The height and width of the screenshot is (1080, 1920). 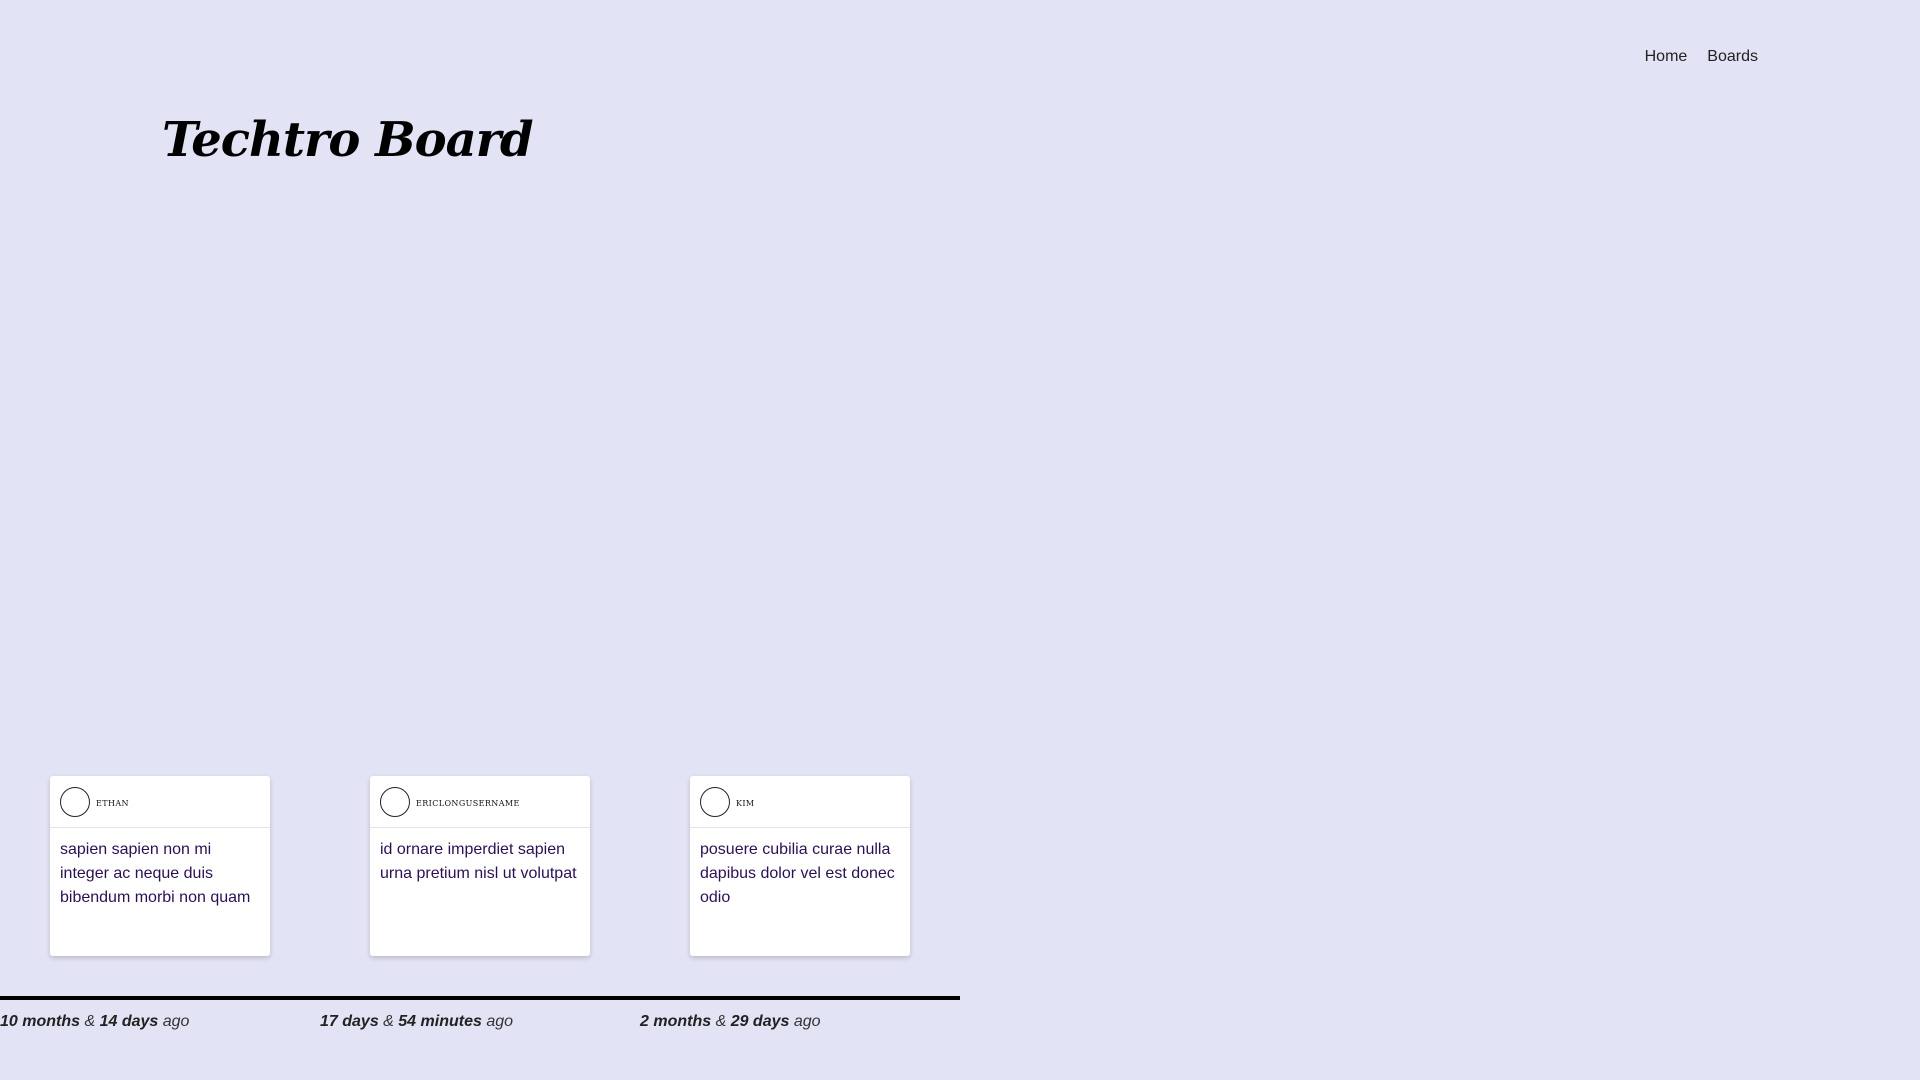 I want to click on time-second: 29 days, so click(x=760, y=1021).